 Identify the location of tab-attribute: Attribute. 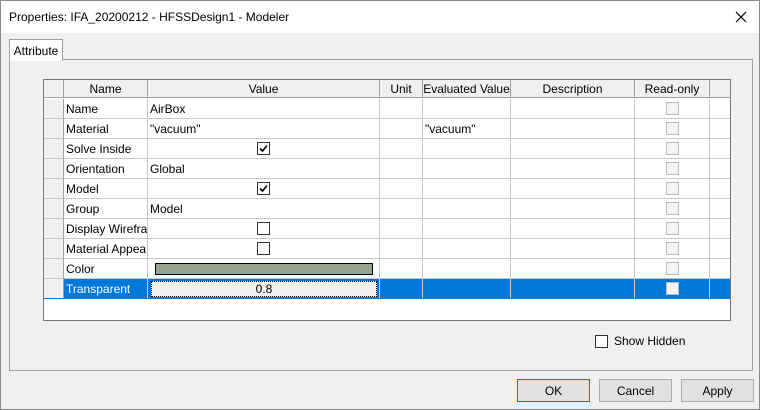
(36, 50).